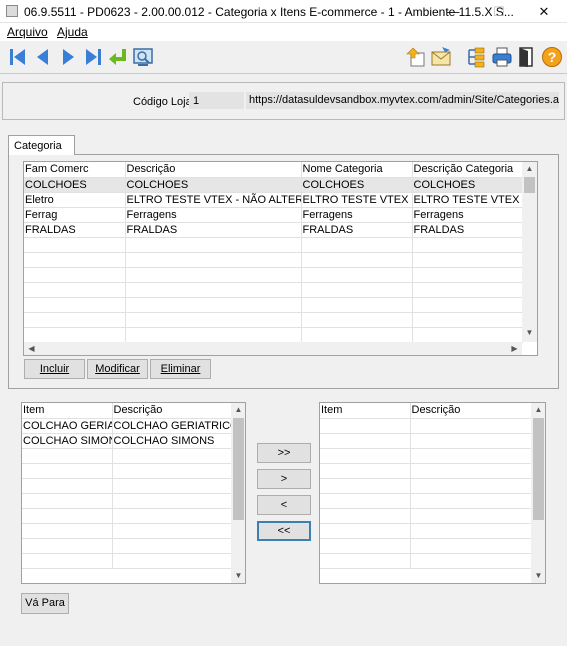 The image size is (567, 646). What do you see at coordinates (441, 57) in the screenshot?
I see `email-icon` at bounding box center [441, 57].